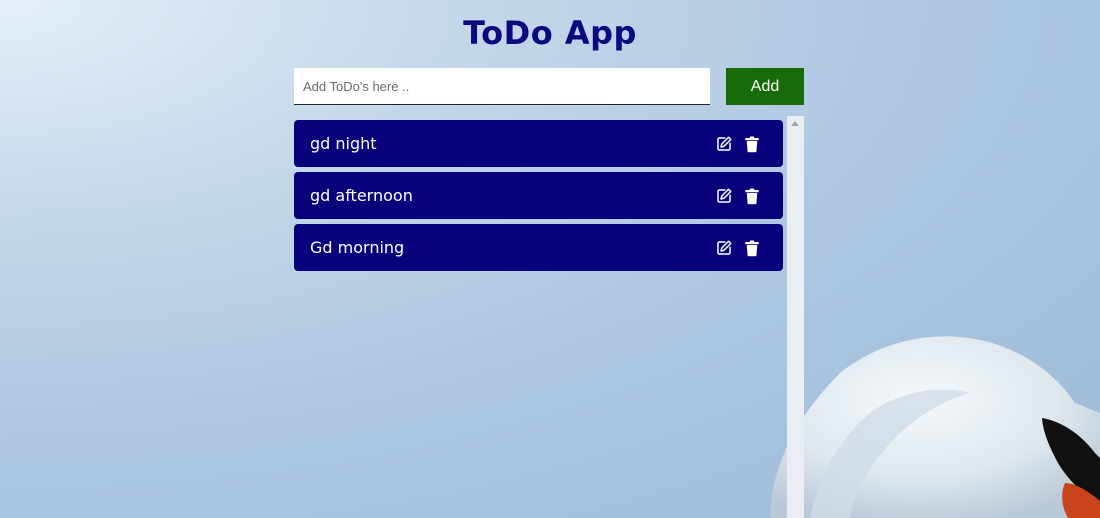 Image resolution: width=1100 pixels, height=518 pixels. Describe the element at coordinates (502, 86) in the screenshot. I see `todo-input` at that location.